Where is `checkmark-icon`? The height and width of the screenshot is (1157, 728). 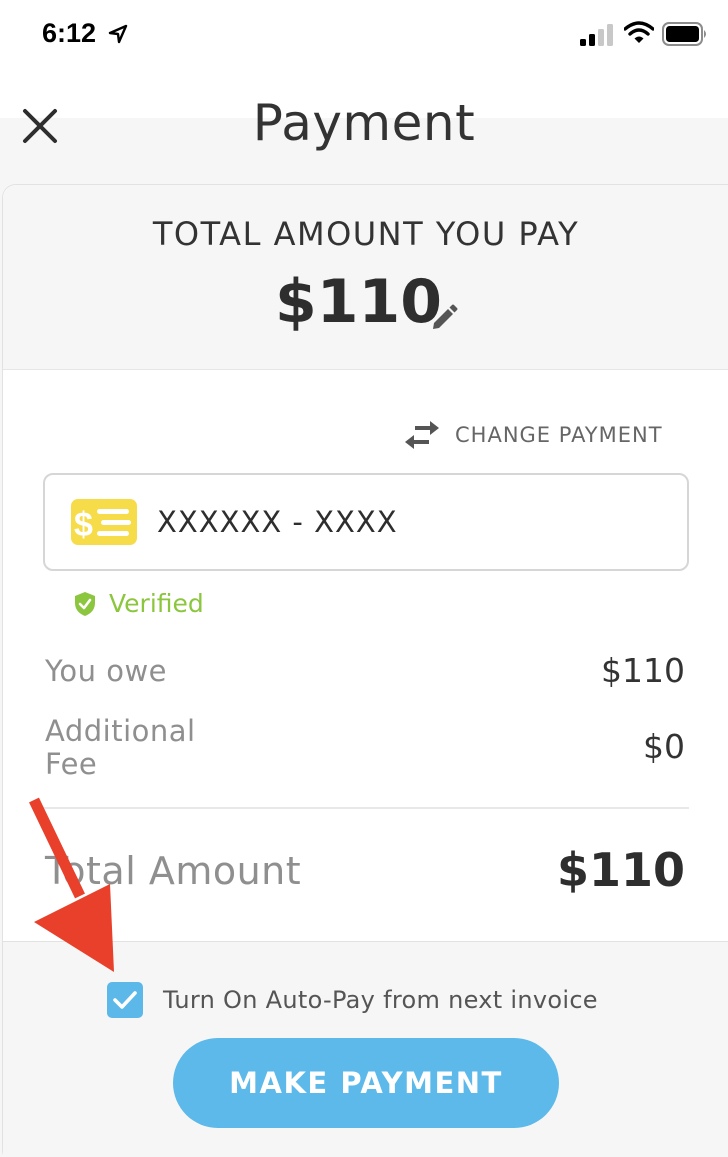
checkmark-icon is located at coordinates (125, 1000).